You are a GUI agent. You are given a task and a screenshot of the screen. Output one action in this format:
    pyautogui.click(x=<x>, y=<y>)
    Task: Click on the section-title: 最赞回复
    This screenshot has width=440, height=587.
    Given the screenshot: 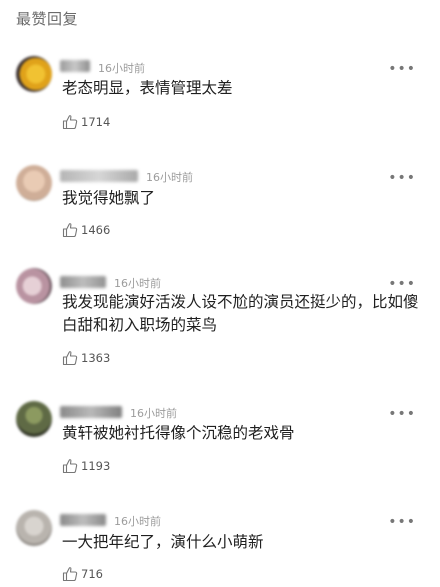 What is the action you would take?
    pyautogui.click(x=47, y=19)
    